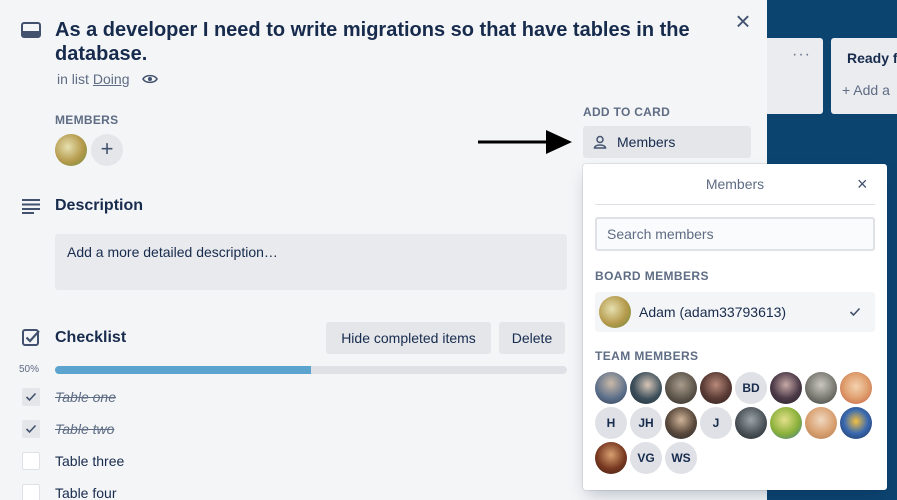 Image resolution: width=897 pixels, height=500 pixels. What do you see at coordinates (735, 234) in the screenshot?
I see `search-members-input` at bounding box center [735, 234].